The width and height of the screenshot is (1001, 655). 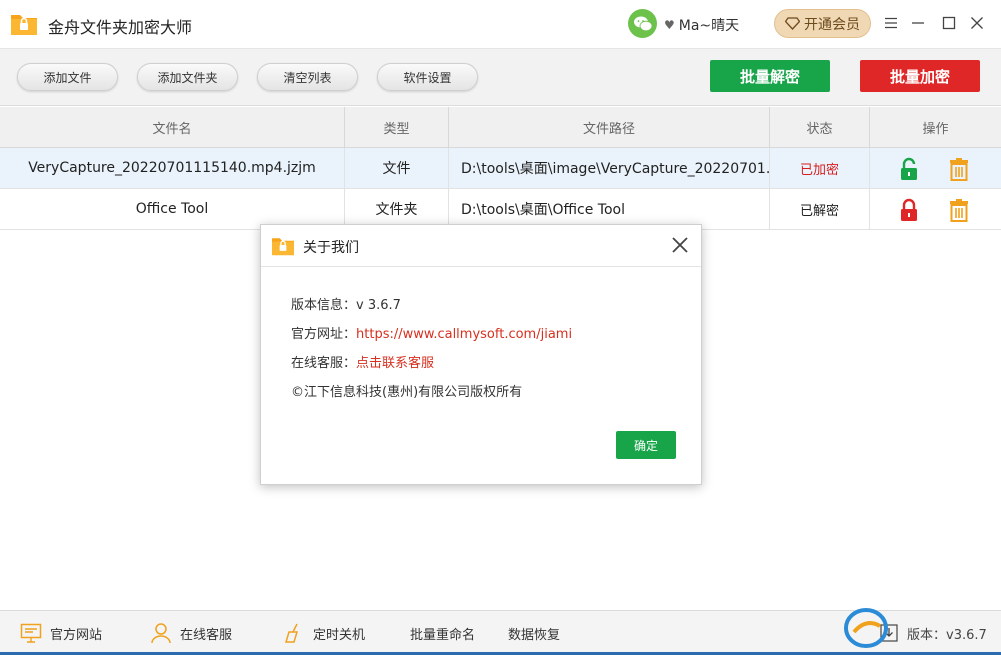 I want to click on footer-website: 官方网站, so click(x=61, y=633).